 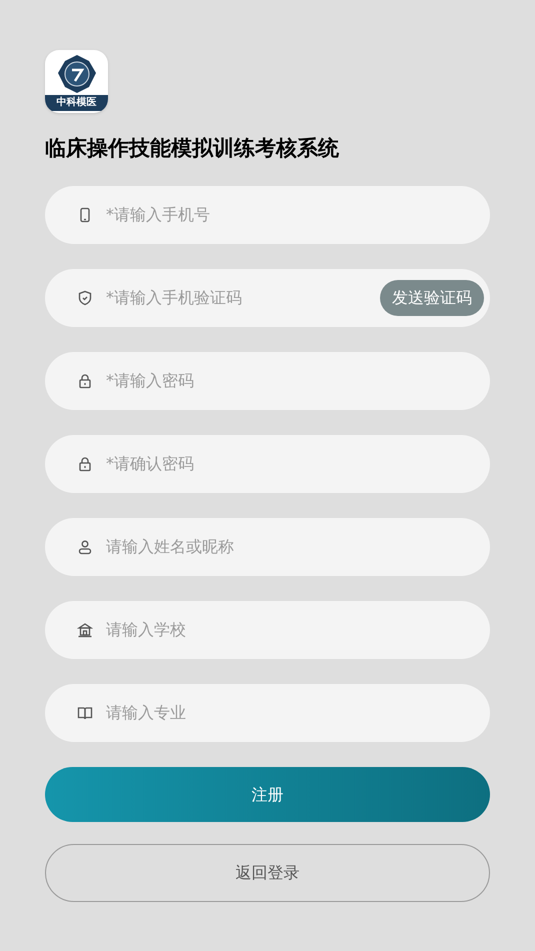 What do you see at coordinates (85, 630) in the screenshot?
I see `building-icon` at bounding box center [85, 630].